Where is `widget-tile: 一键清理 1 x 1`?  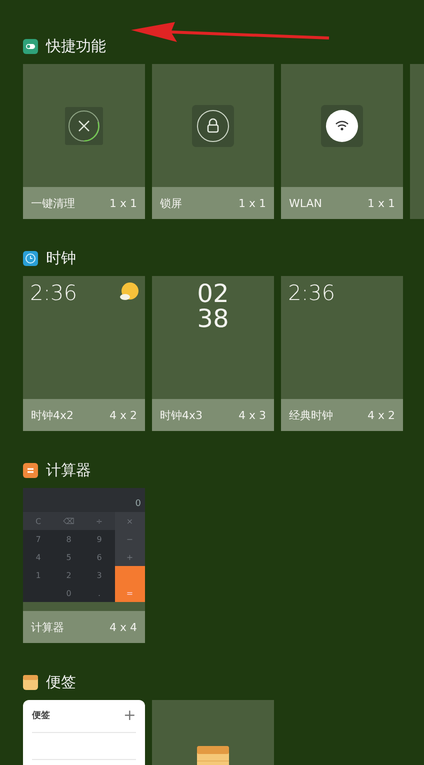 widget-tile: 一键清理 1 x 1 is located at coordinates (84, 141).